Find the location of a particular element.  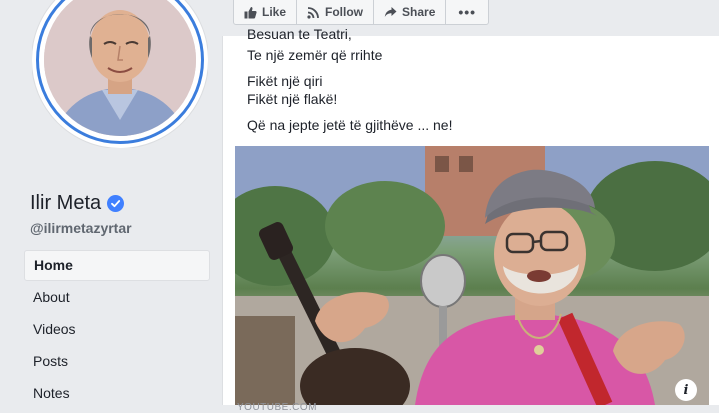

page-nav: Home About Videos Posts Notes is located at coordinates (117, 330).